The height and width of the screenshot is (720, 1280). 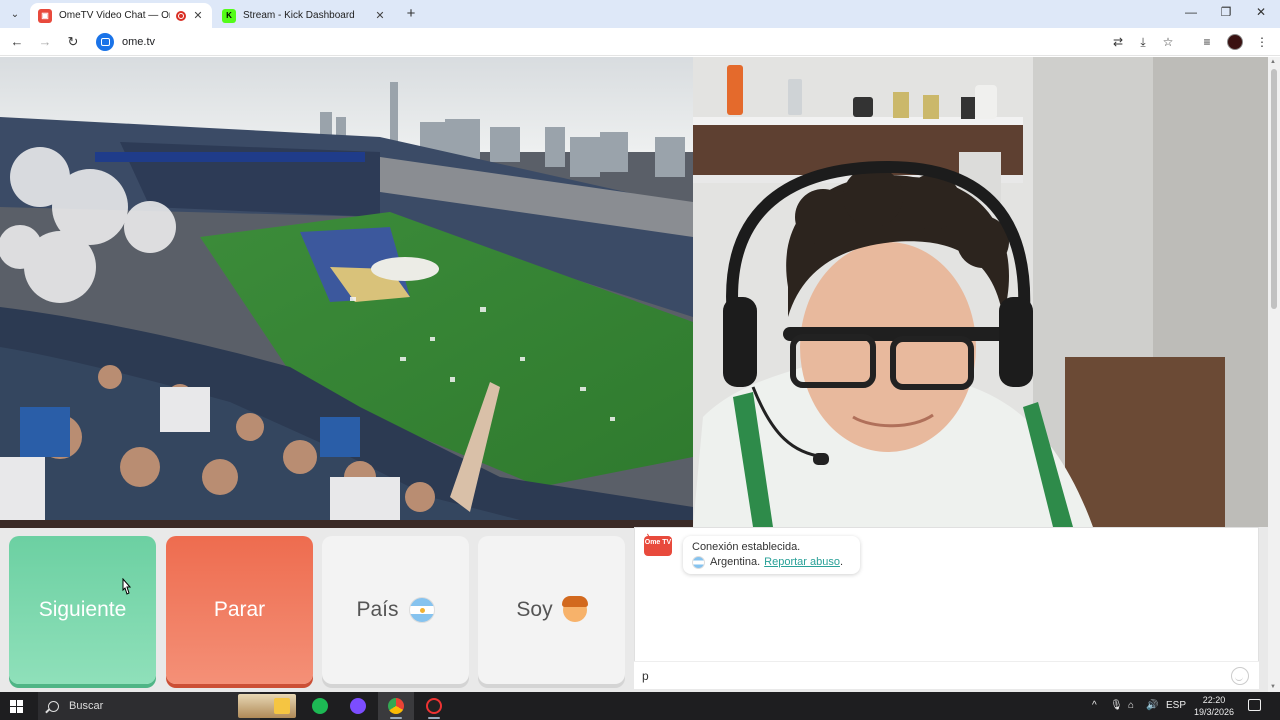 I want to click on boy-icon, so click(x=574, y=609).